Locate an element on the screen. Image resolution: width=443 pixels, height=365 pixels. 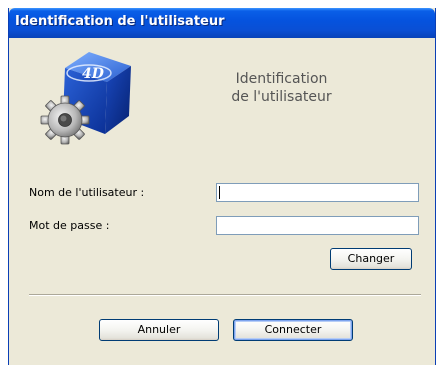
username-field is located at coordinates (317, 192).